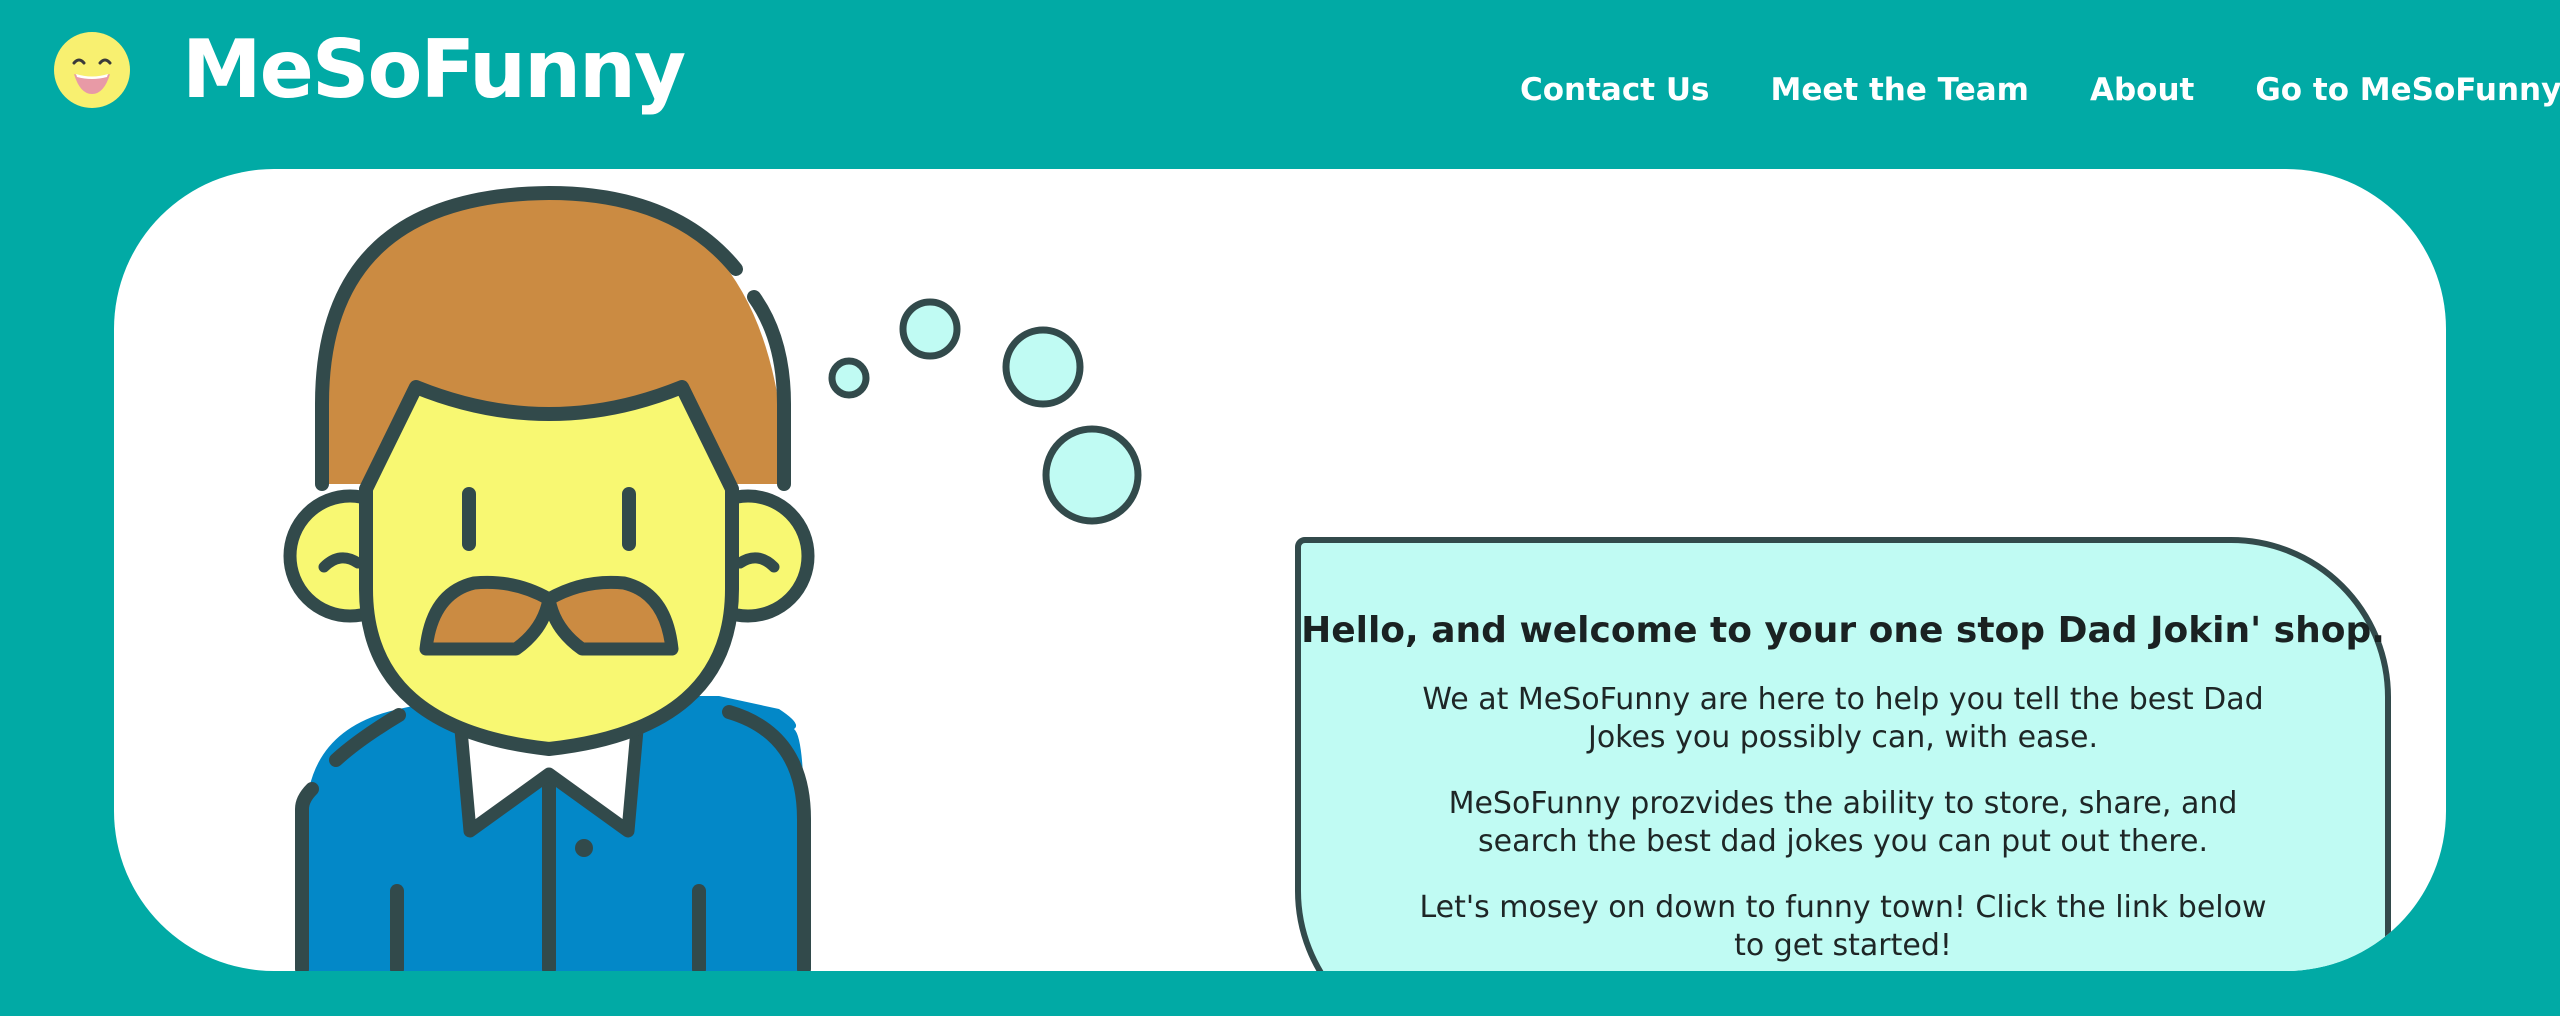 The width and height of the screenshot is (2560, 1016). I want to click on nav-meet-the-team: Meet the Team, so click(1899, 90).